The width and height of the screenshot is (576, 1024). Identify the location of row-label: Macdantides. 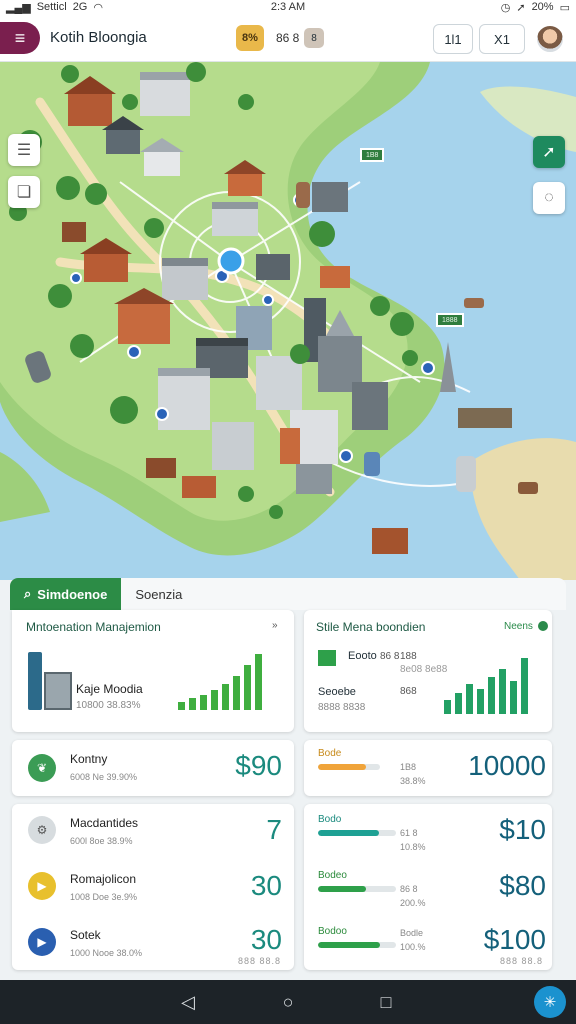
(104, 823).